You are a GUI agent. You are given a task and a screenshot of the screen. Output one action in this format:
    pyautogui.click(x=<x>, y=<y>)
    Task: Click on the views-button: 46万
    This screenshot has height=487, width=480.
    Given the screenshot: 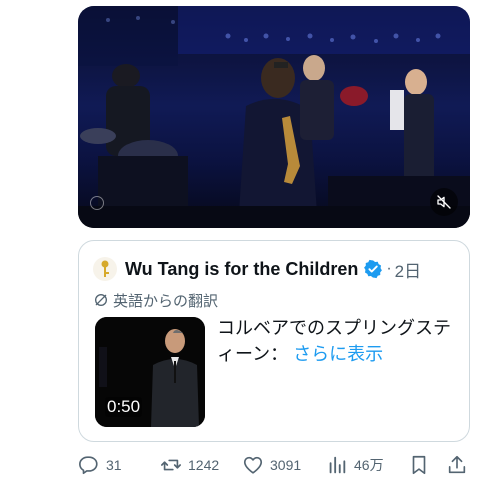 What is the action you would take?
    pyautogui.click(x=355, y=465)
    